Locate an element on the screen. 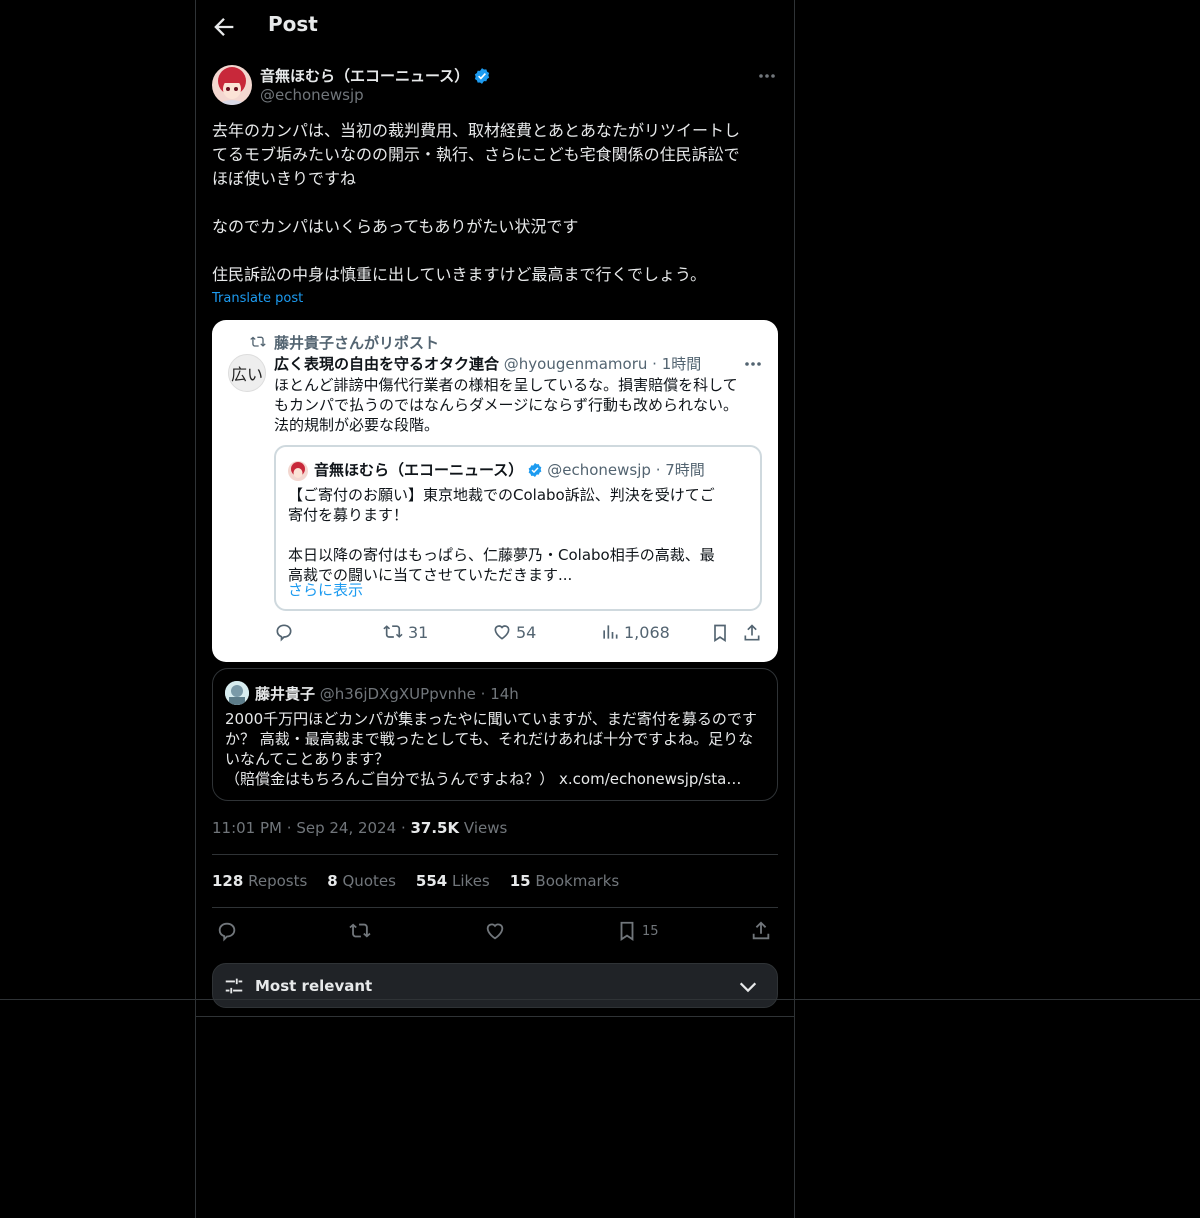  inner-author-line: 音無ほむら（エコーニュース） @echonewsjp · 7時間 is located at coordinates (509, 469).